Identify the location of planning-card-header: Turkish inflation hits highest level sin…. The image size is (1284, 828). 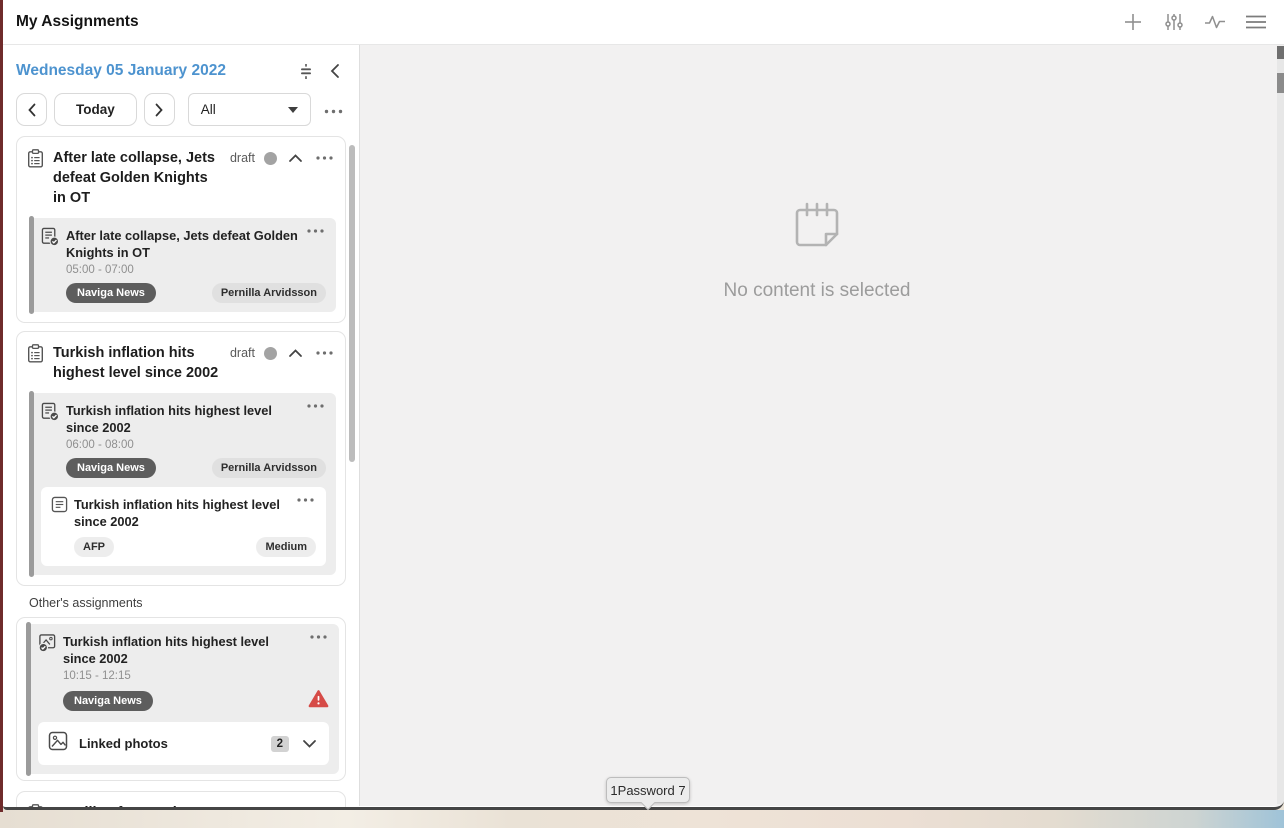
(181, 359).